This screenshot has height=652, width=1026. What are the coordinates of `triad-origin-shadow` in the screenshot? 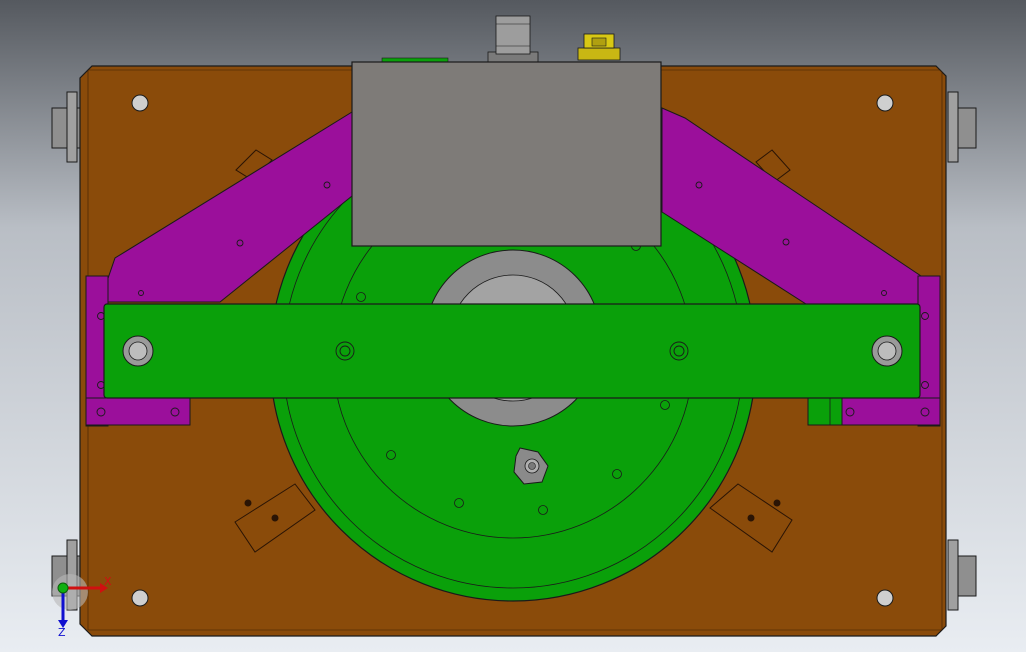 It's located at (70, 592).